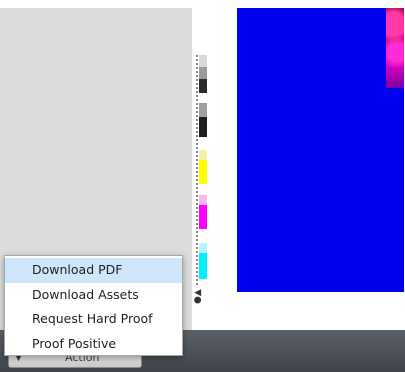  What do you see at coordinates (203, 61) in the screenshot?
I see `patch-gray-light` at bounding box center [203, 61].